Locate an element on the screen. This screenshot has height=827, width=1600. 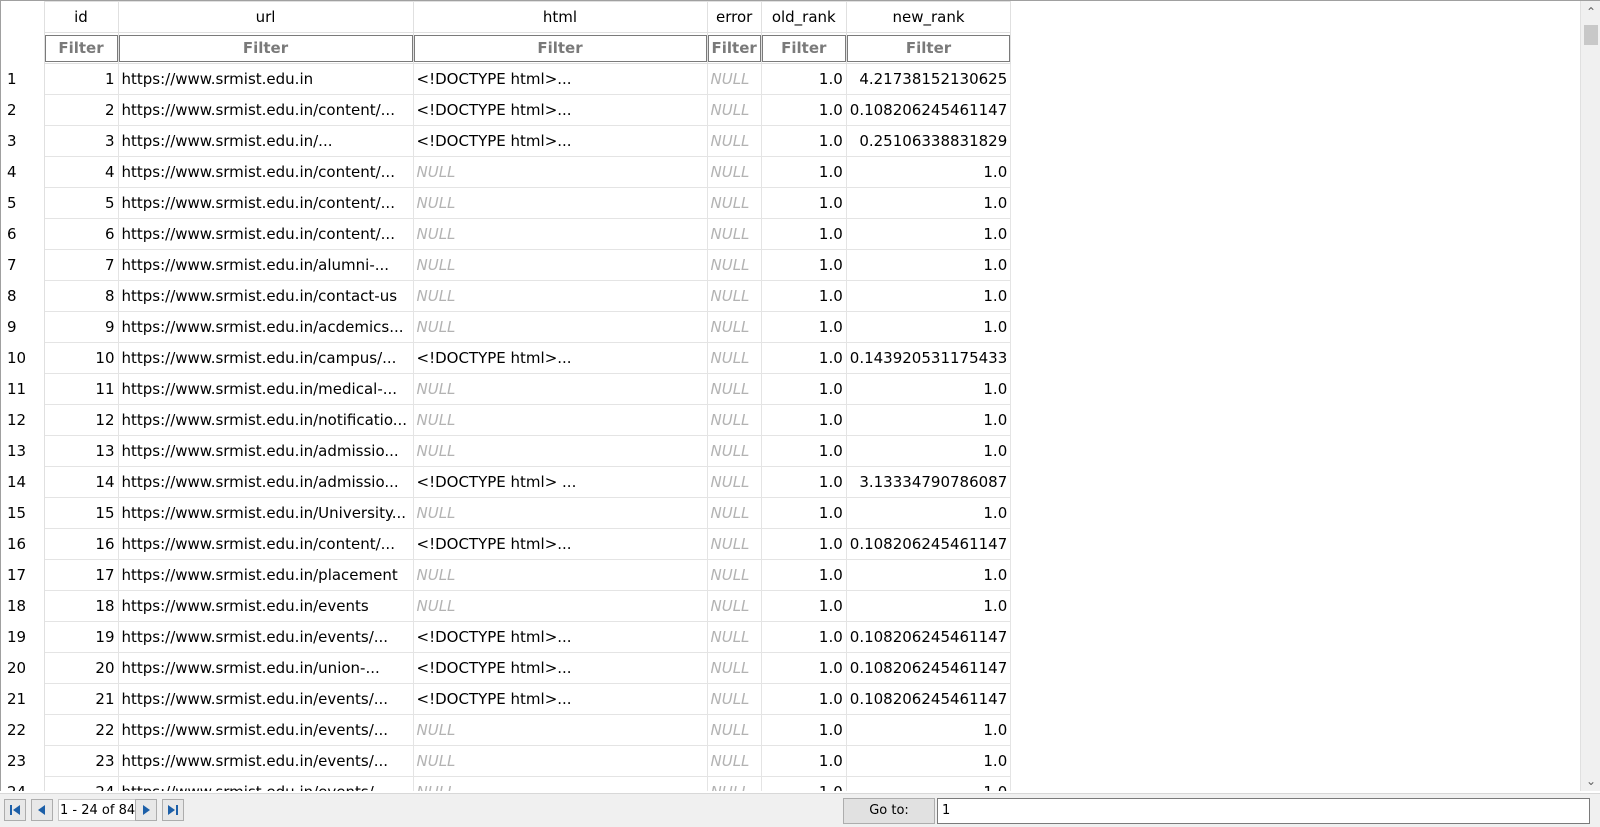
column-header-new-rank: new_rank is located at coordinates (928, 17).